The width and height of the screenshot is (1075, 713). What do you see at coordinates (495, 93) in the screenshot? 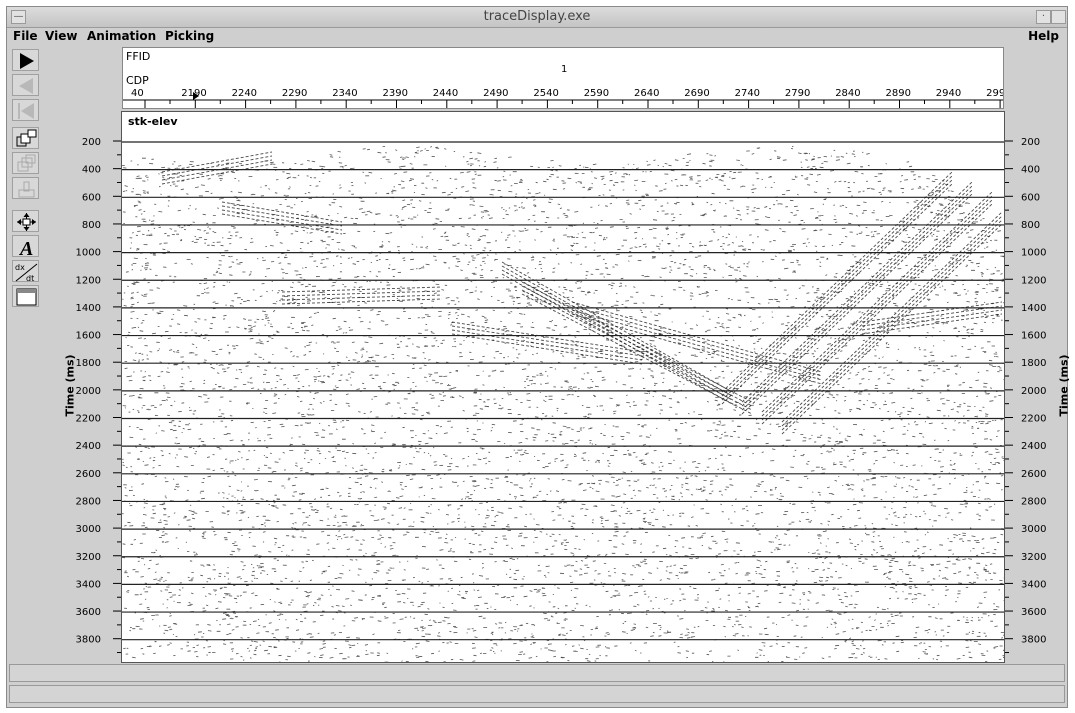
I see `cdp-tick-label: 2490` at bounding box center [495, 93].